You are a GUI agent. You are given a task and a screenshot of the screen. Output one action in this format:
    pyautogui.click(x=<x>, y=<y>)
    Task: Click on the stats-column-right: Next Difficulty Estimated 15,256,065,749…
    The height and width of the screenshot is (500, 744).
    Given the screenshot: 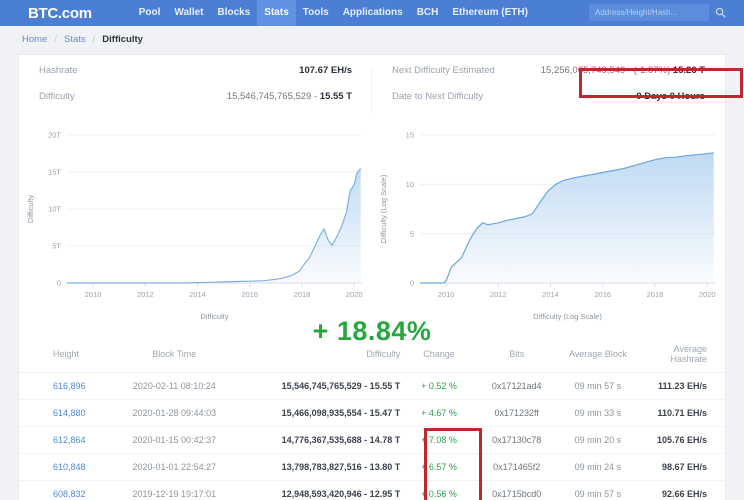 What is the action you would take?
    pyautogui.click(x=548, y=91)
    